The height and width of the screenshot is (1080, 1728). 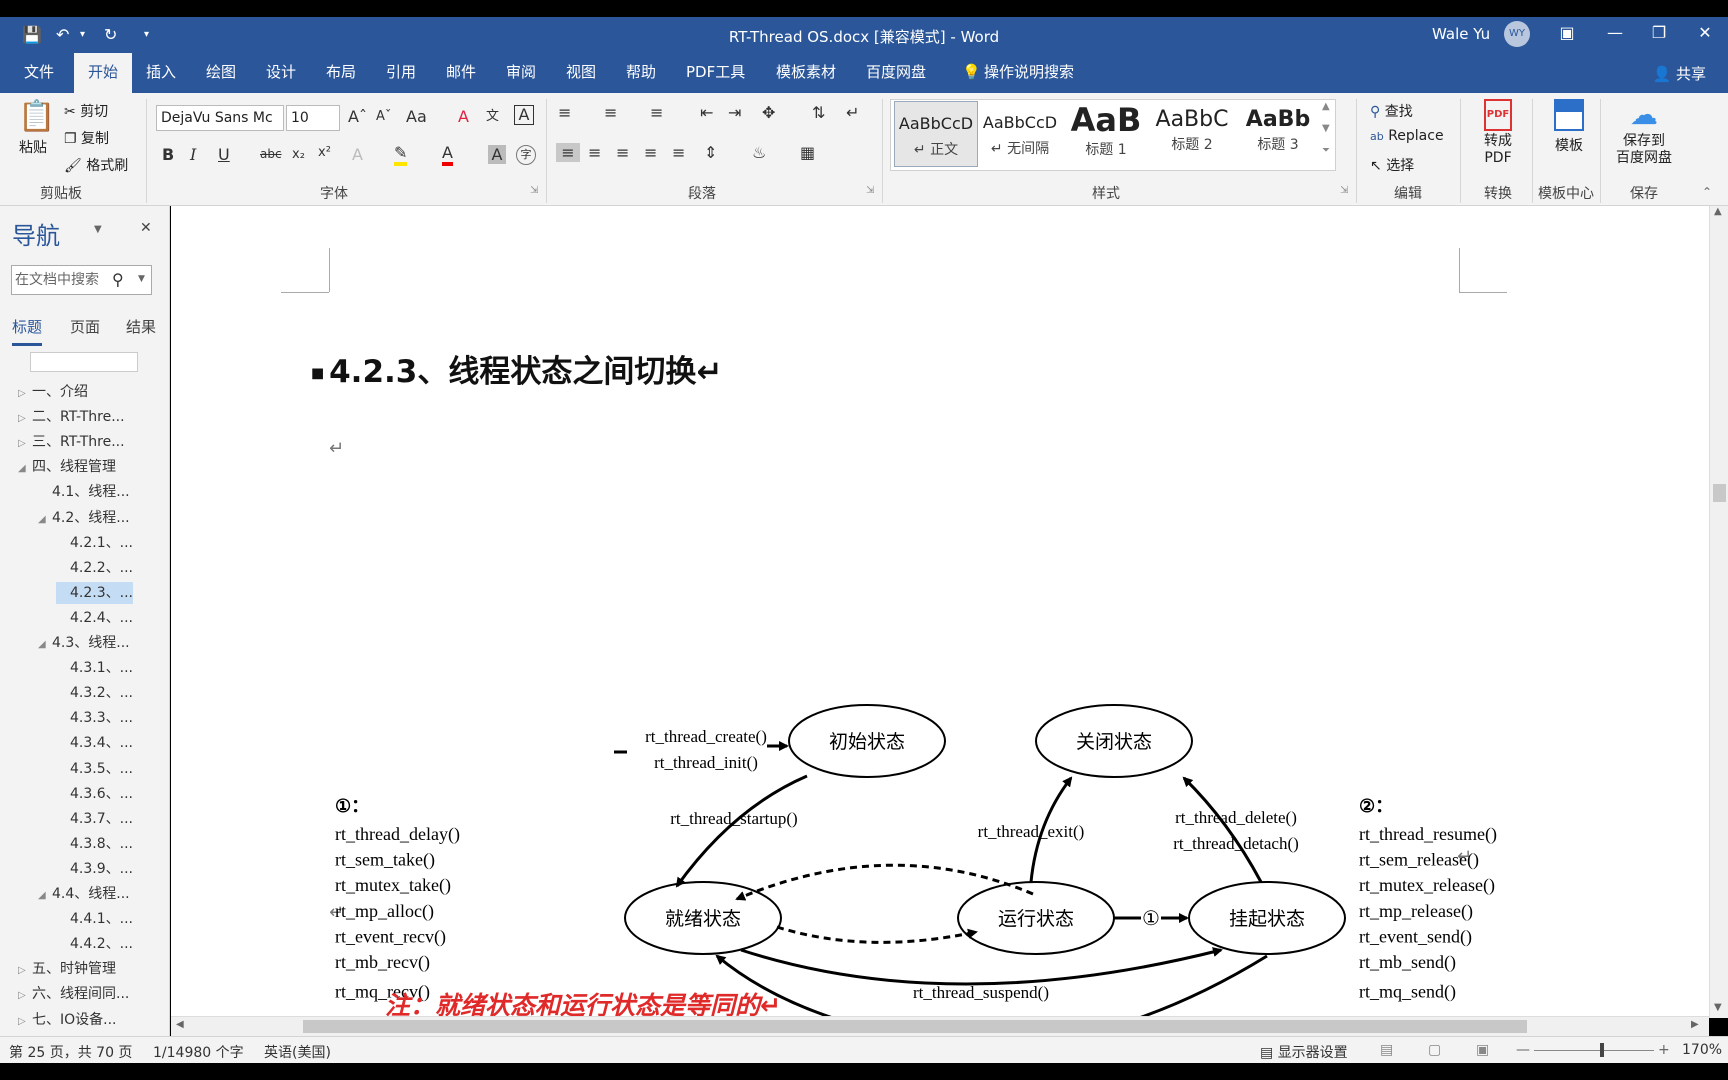 What do you see at coordinates (940, 1026) in the screenshot?
I see `horizontal-scrollbar: ◀ ▶` at bounding box center [940, 1026].